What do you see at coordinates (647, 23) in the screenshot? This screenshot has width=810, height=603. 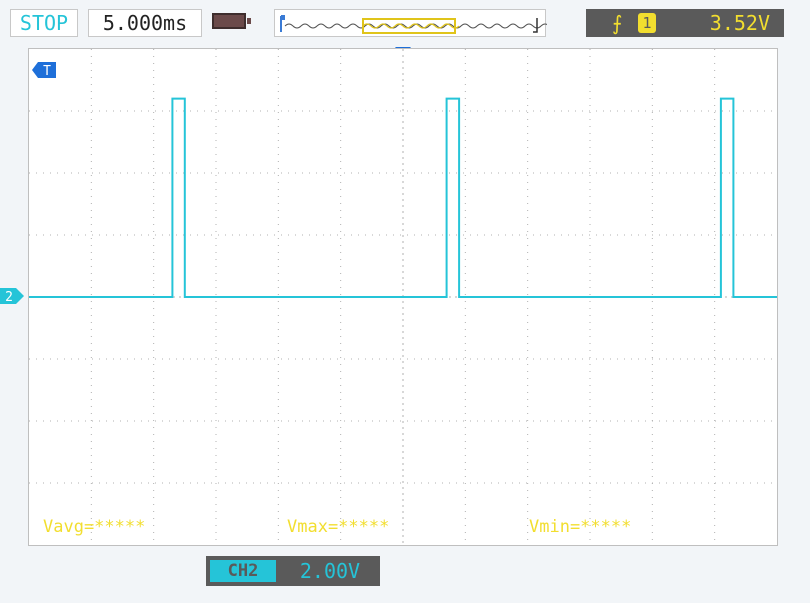 I see `trigger-source: 1` at bounding box center [647, 23].